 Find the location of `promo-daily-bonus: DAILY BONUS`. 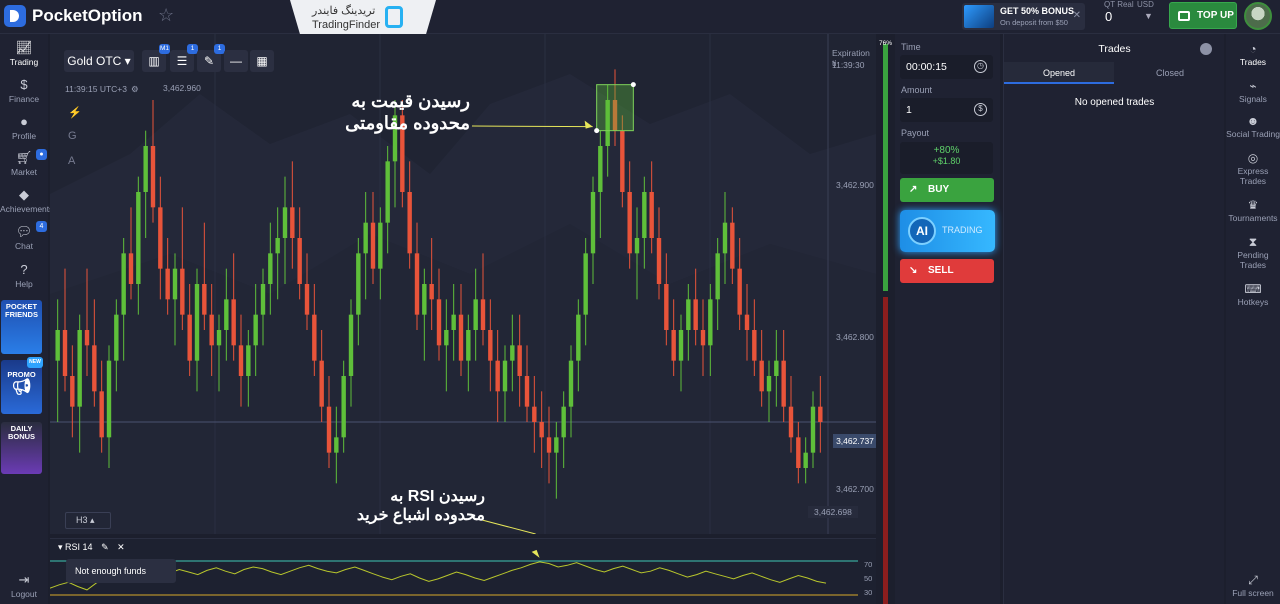

promo-daily-bonus: DAILY BONUS is located at coordinates (21, 448).